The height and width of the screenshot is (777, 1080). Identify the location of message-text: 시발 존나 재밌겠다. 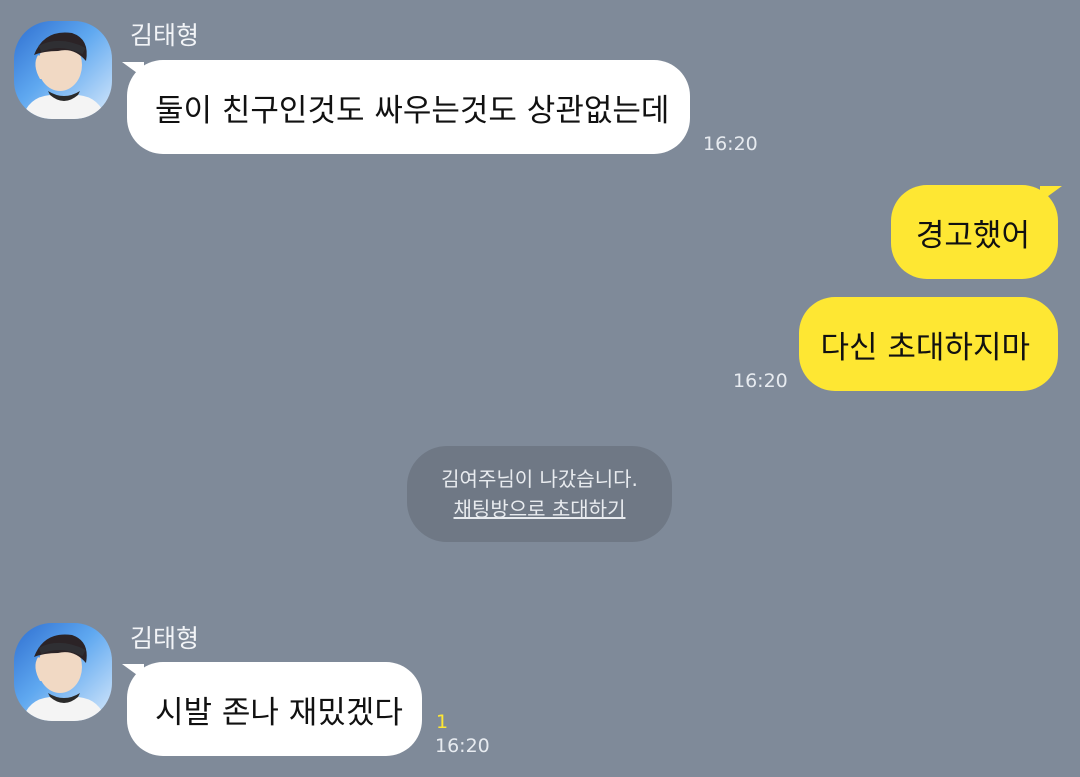
(279, 712).